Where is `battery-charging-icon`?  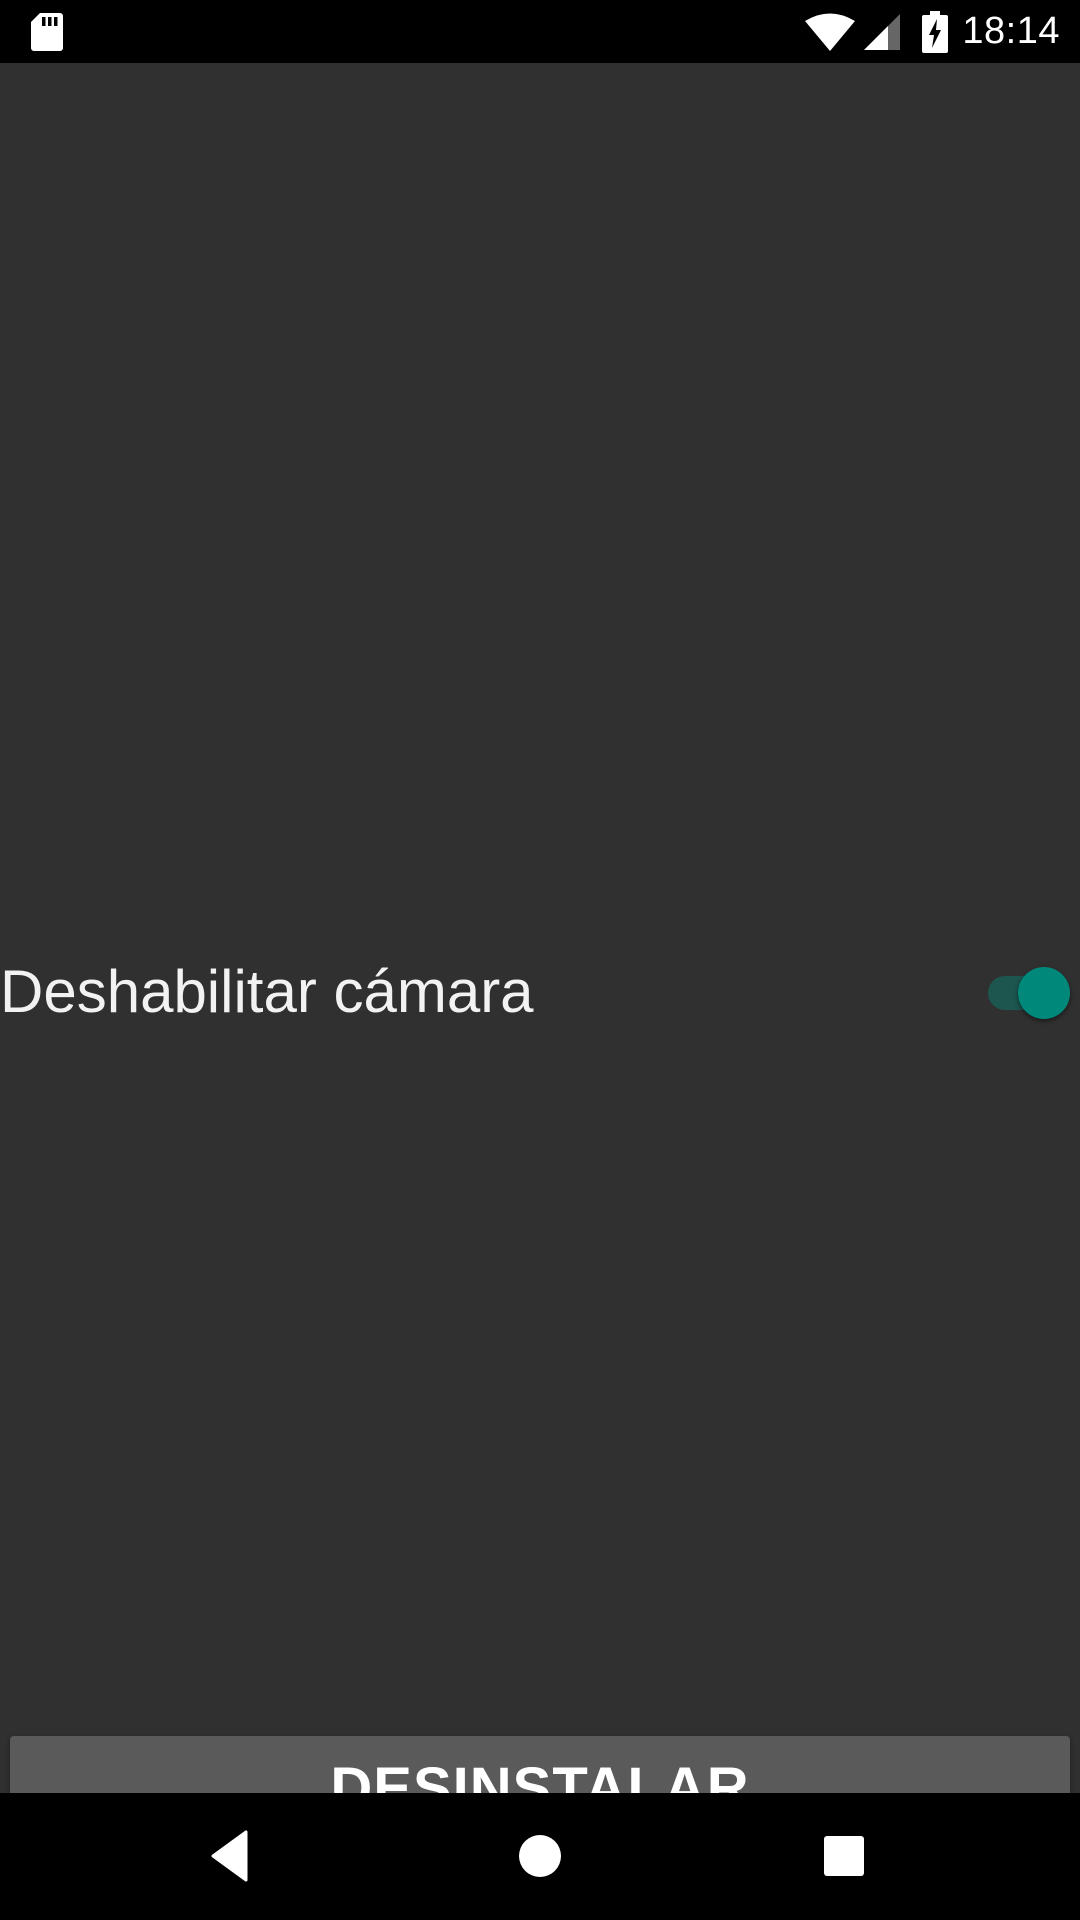
battery-charging-icon is located at coordinates (935, 31).